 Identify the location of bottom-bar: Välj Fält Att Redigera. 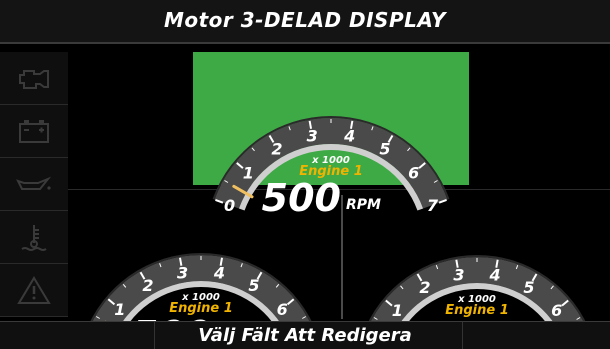
(305, 335).